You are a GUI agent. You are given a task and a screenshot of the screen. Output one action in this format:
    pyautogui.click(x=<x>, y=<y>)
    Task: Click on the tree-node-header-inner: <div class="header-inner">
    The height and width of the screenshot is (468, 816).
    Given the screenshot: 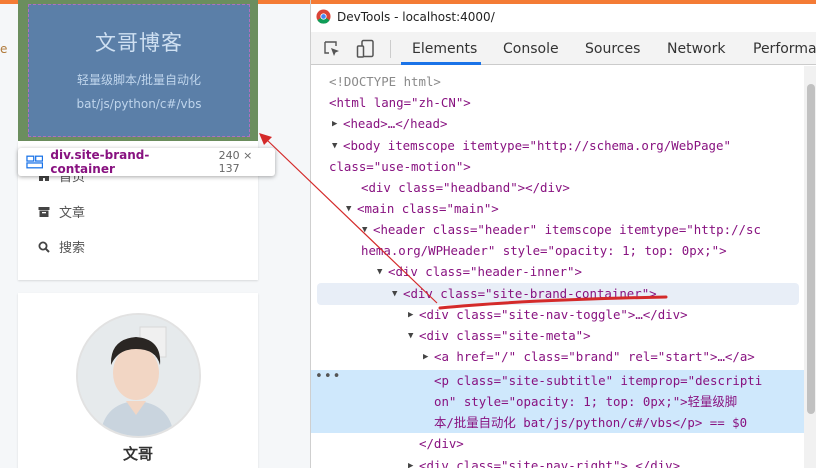 What is the action you would take?
    pyautogui.click(x=485, y=271)
    